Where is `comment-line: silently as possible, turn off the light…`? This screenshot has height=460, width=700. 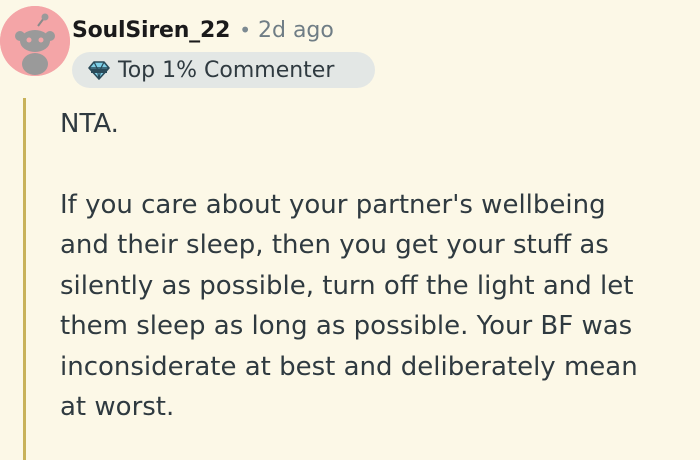 comment-line: silently as possible, turn off the light… is located at coordinates (347, 285).